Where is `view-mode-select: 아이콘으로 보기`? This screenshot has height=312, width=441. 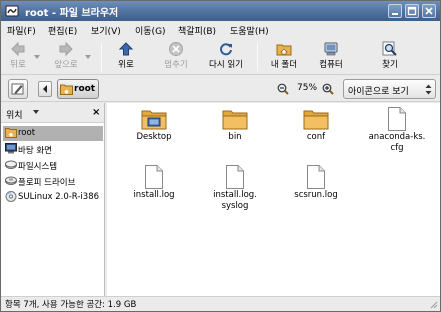 view-mode-select: 아이콘으로 보기 is located at coordinates (389, 89).